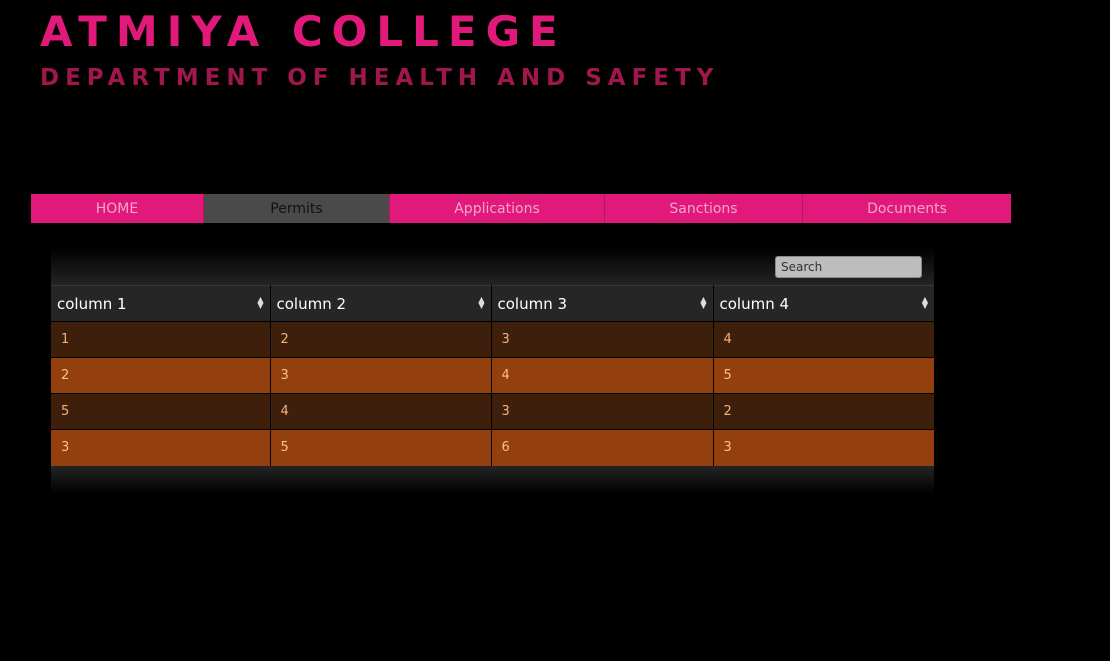 The image size is (1110, 661). Describe the element at coordinates (92, 303) in the screenshot. I see `column-header-label: column 1` at that location.